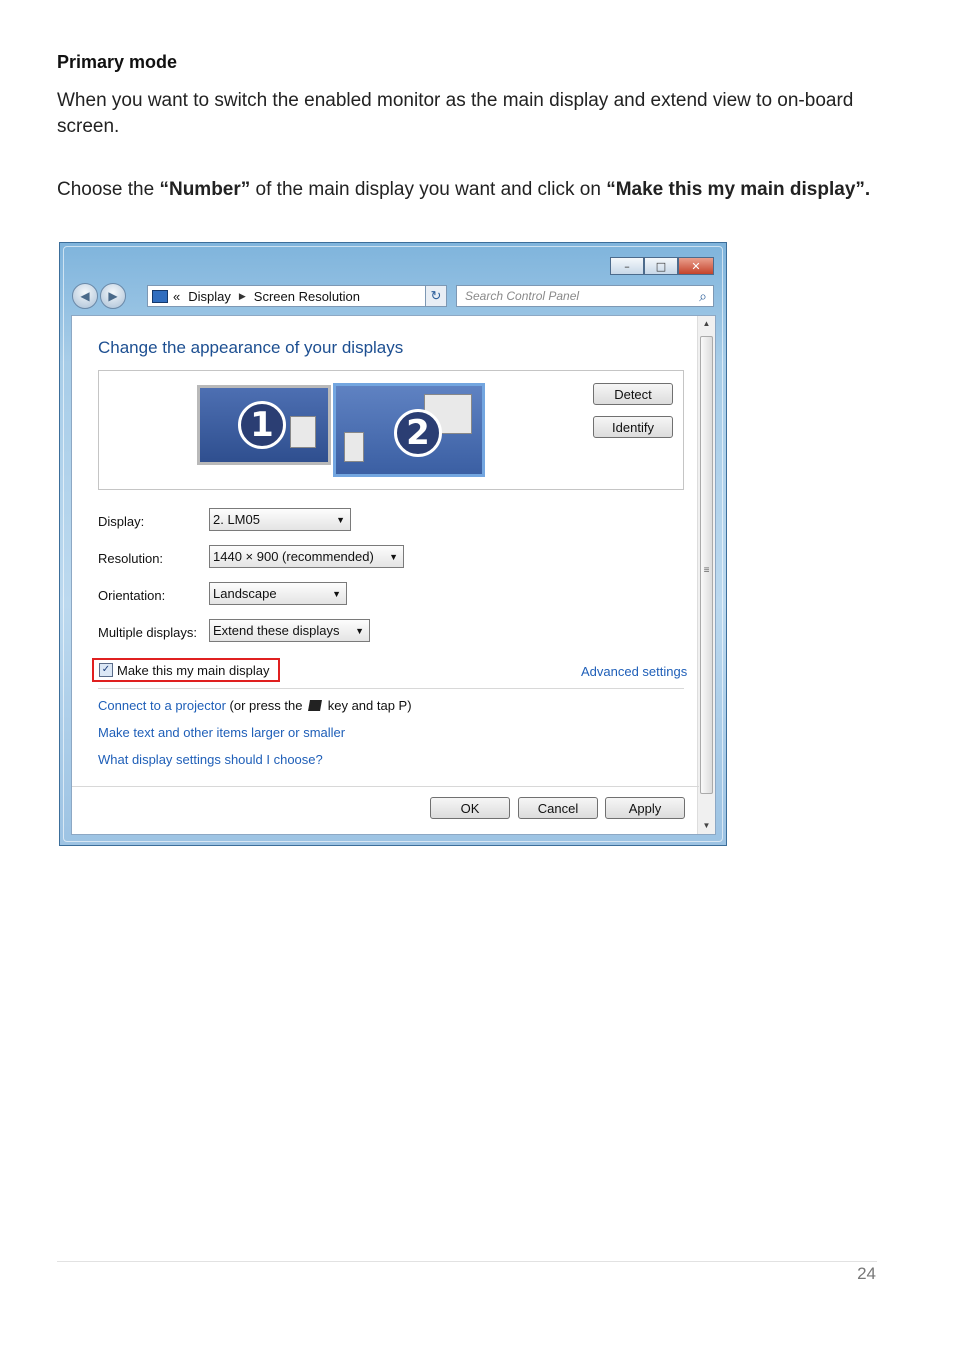 The width and height of the screenshot is (954, 1350). Describe the element at coordinates (706, 570) in the screenshot. I see `scroll-grip-icon: ≡` at that location.